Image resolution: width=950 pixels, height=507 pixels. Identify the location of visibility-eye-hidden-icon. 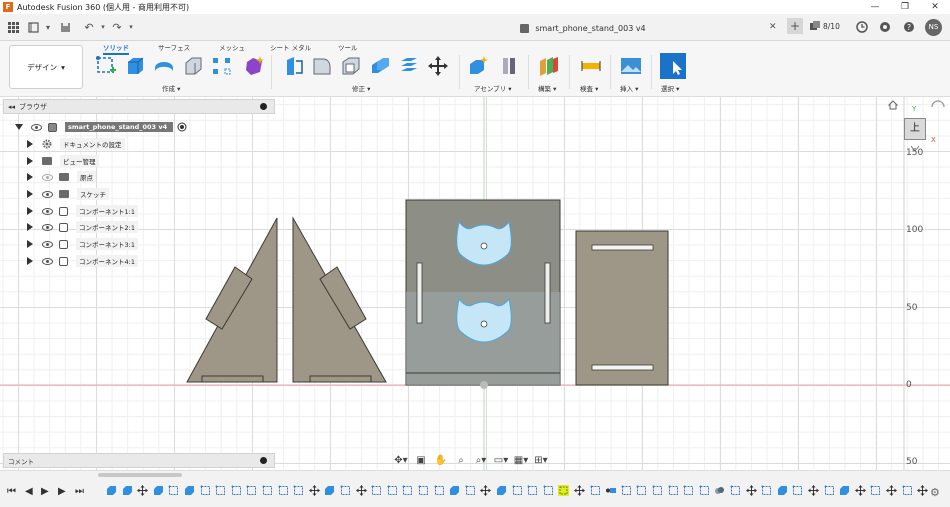
(47, 177).